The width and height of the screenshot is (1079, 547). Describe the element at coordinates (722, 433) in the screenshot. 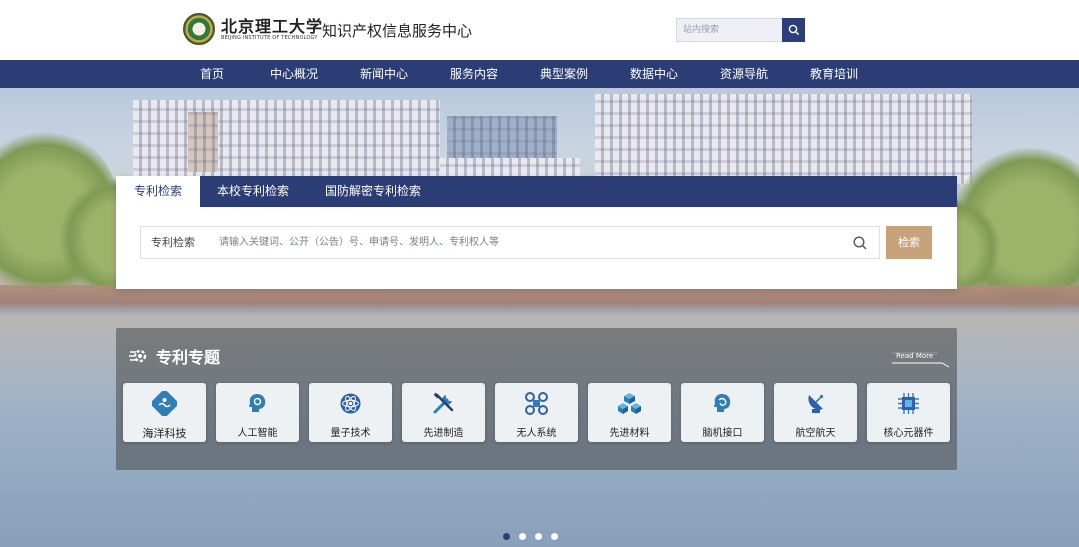

I see `topic-label: 脑机接口` at that location.